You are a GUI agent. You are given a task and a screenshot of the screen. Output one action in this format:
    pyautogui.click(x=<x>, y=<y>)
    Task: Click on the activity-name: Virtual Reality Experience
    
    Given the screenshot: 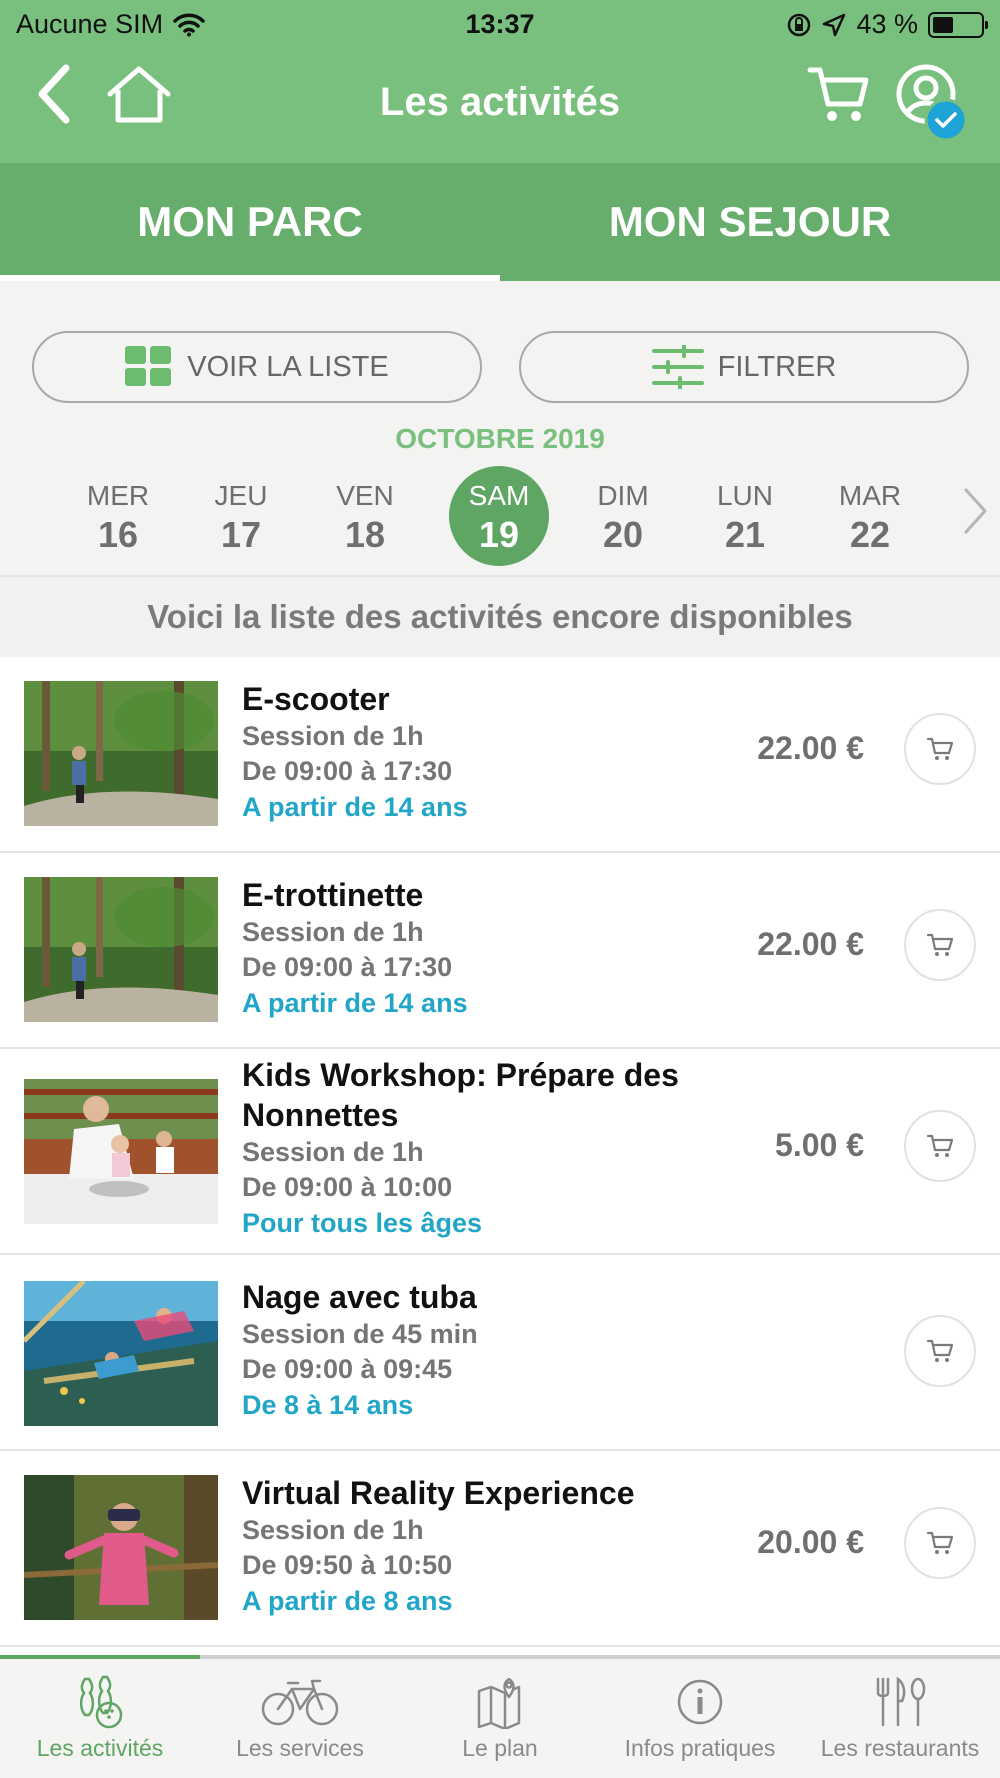 What is the action you would take?
    pyautogui.click(x=438, y=1493)
    